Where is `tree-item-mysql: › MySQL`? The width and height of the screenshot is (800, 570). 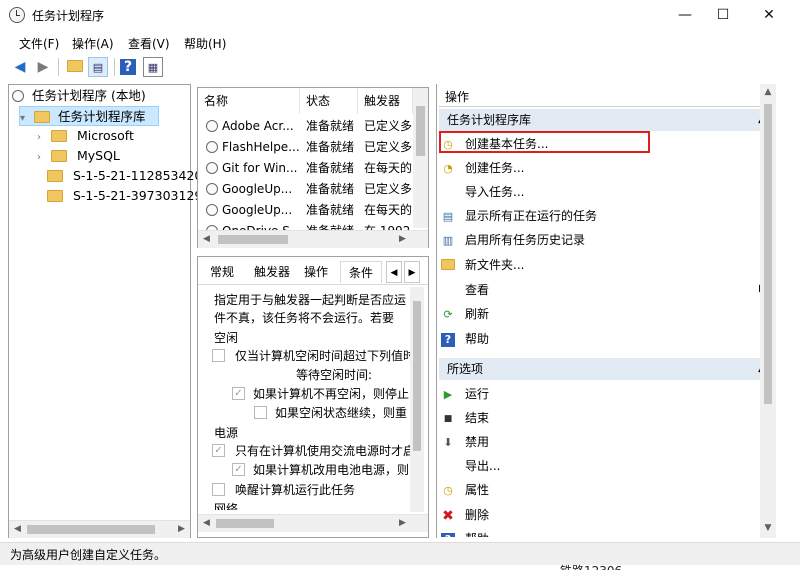 tree-item-mysql: › MySQL is located at coordinates (78, 156).